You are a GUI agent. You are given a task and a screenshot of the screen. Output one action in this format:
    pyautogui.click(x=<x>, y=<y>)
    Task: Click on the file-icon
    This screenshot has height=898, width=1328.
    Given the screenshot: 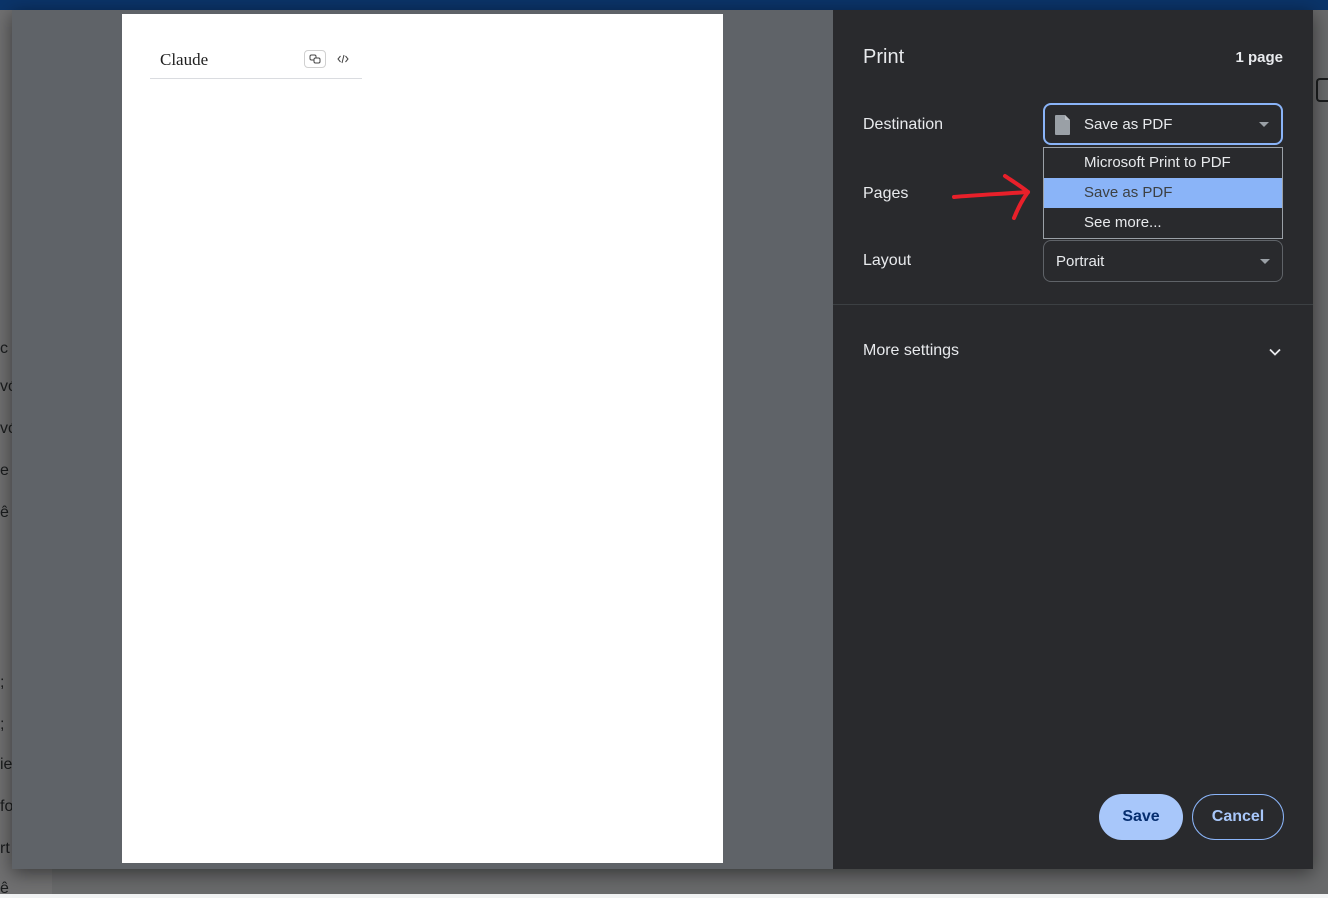 What is the action you would take?
    pyautogui.click(x=1063, y=127)
    